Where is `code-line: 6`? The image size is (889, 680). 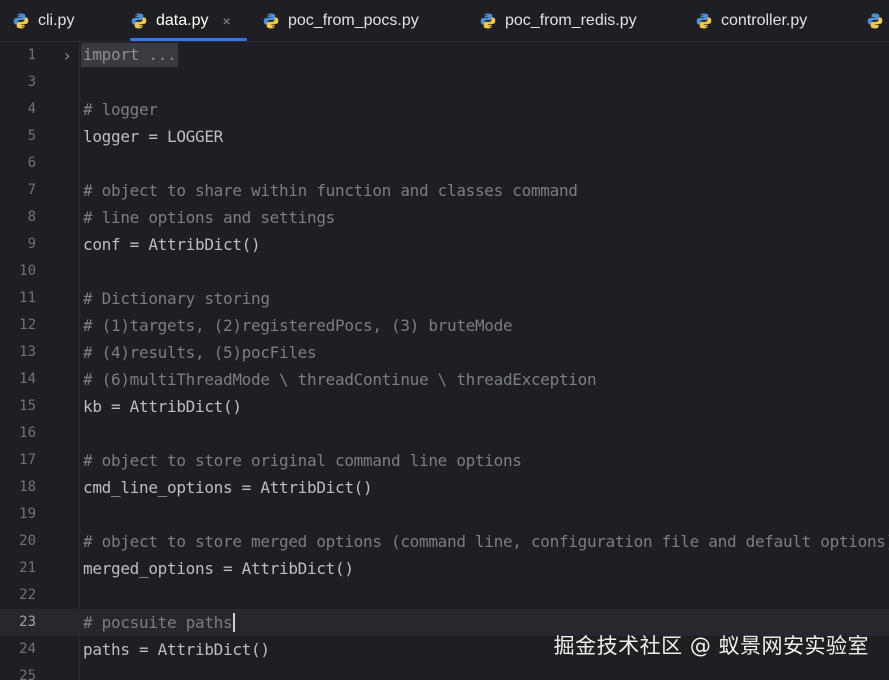 code-line: 6 is located at coordinates (444, 163).